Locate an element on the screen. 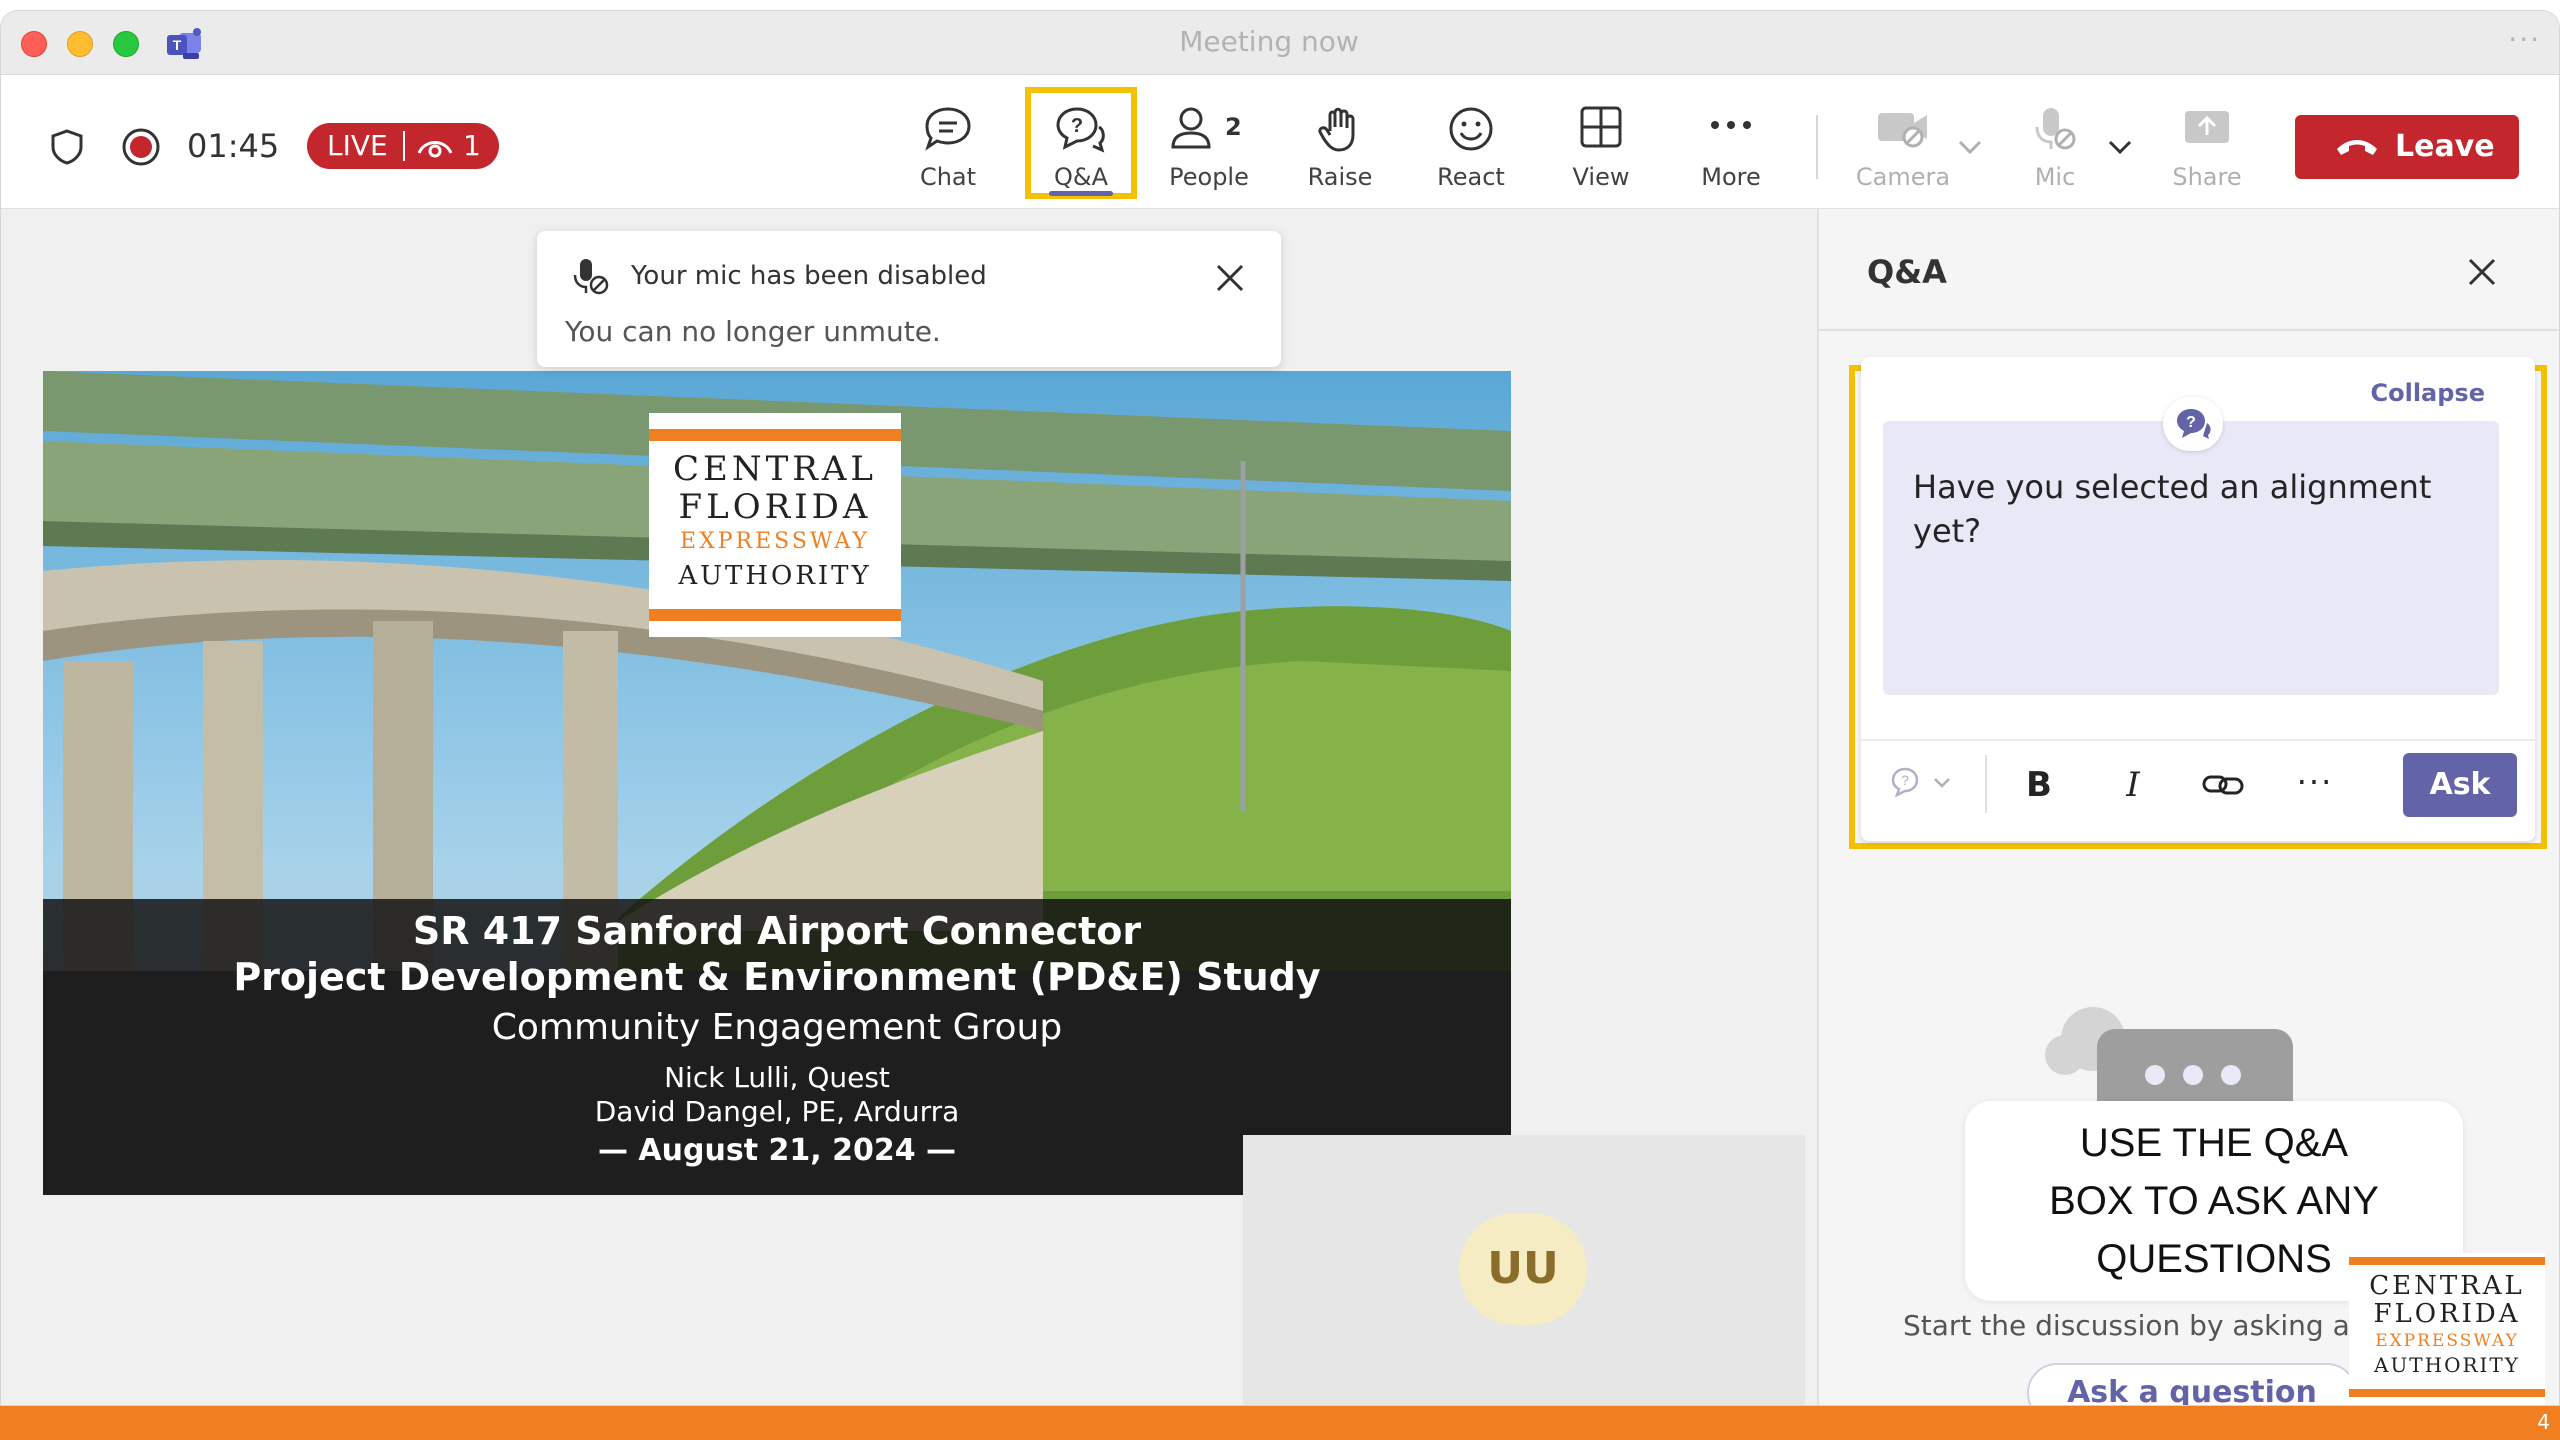 The image size is (2560, 1440). window-more-icon: ··· is located at coordinates (2524, 39).